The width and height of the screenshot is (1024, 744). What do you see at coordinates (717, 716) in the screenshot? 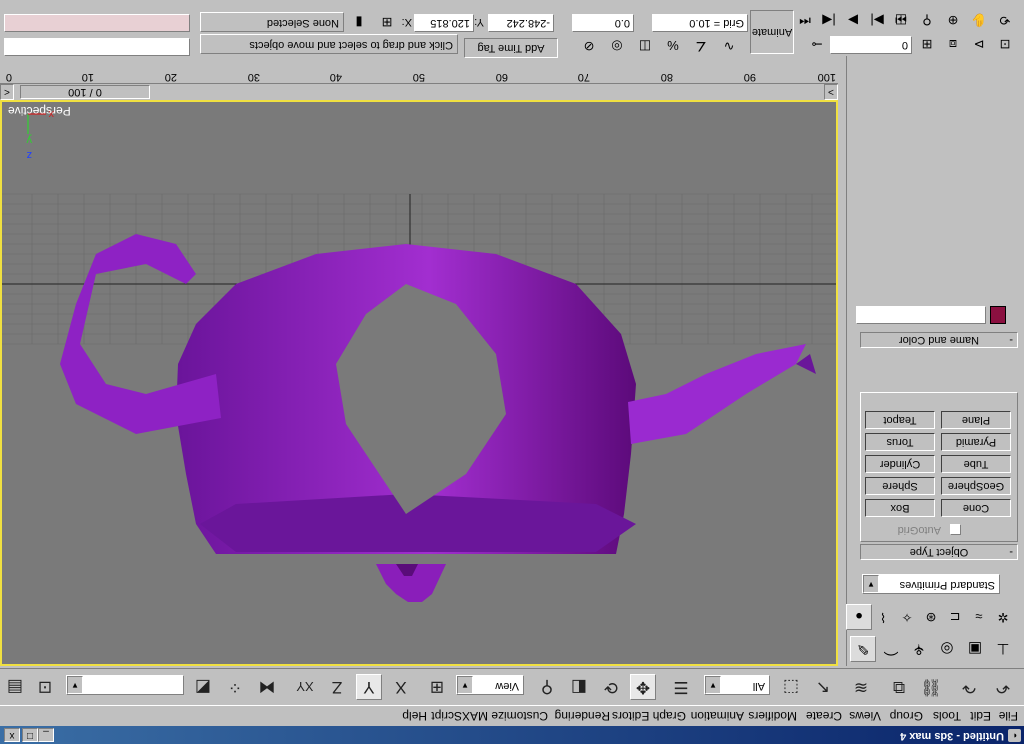
I see `menu-animation: Animation` at bounding box center [717, 716].